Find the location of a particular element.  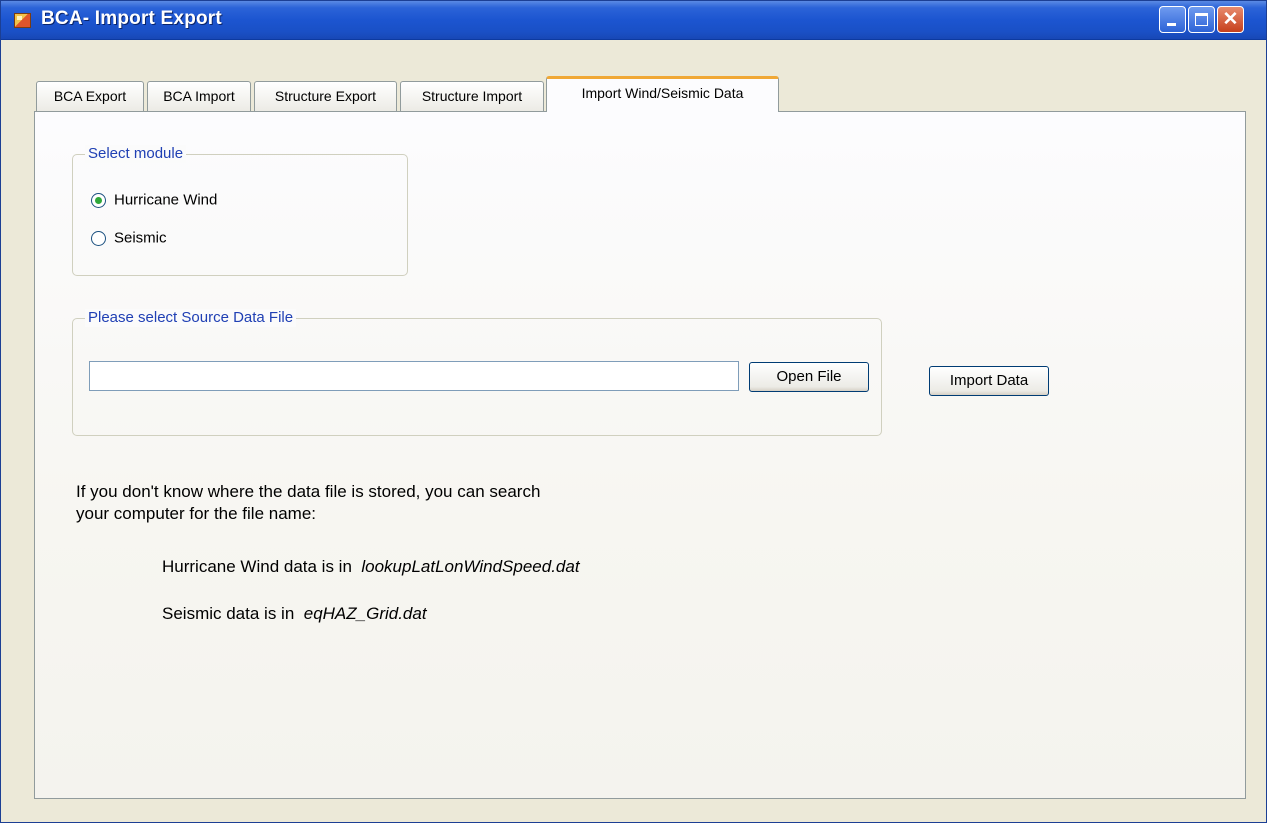

radio-label: Hurricane Wind is located at coordinates (166, 200).